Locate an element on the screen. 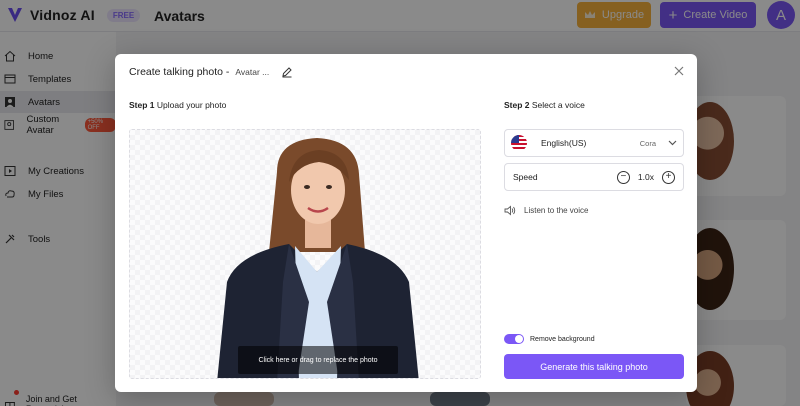 This screenshot has height=406, width=800. step1-heading: Step 1 Upload your photo is located at coordinates (177, 105).